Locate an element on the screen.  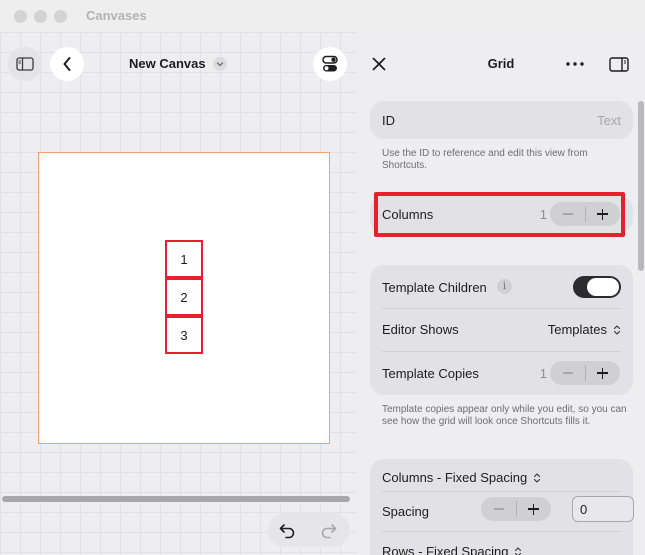
spacing-stepper is located at coordinates (516, 509).